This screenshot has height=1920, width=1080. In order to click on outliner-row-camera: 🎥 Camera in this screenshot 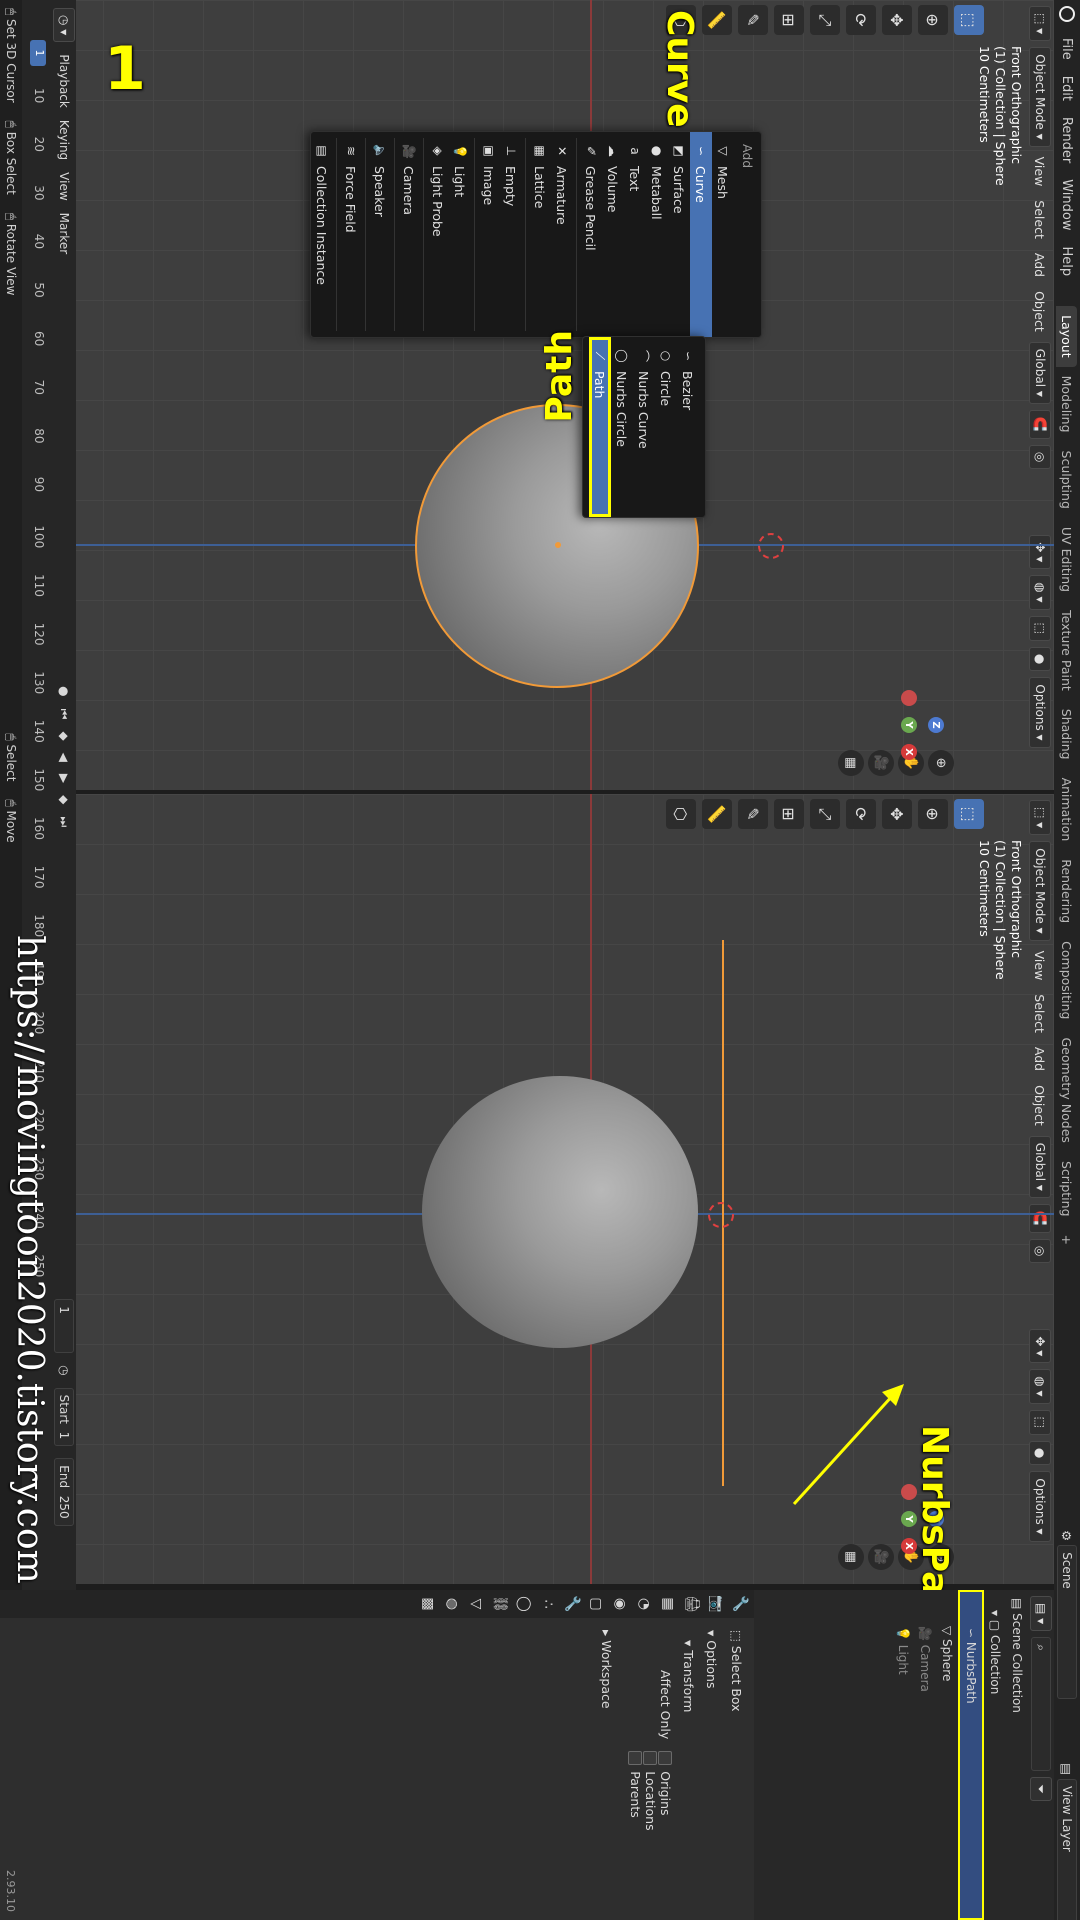, I will do `click(925, 1755)`.